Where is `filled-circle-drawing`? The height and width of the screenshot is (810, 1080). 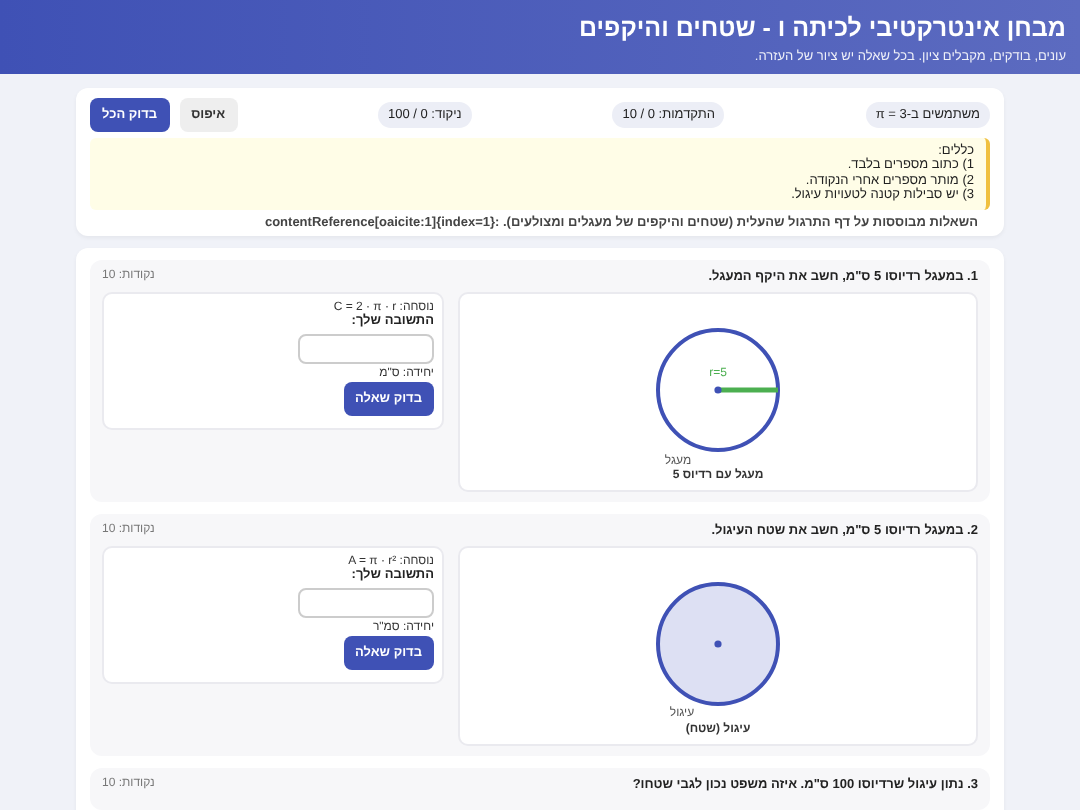 filled-circle-drawing is located at coordinates (718, 643).